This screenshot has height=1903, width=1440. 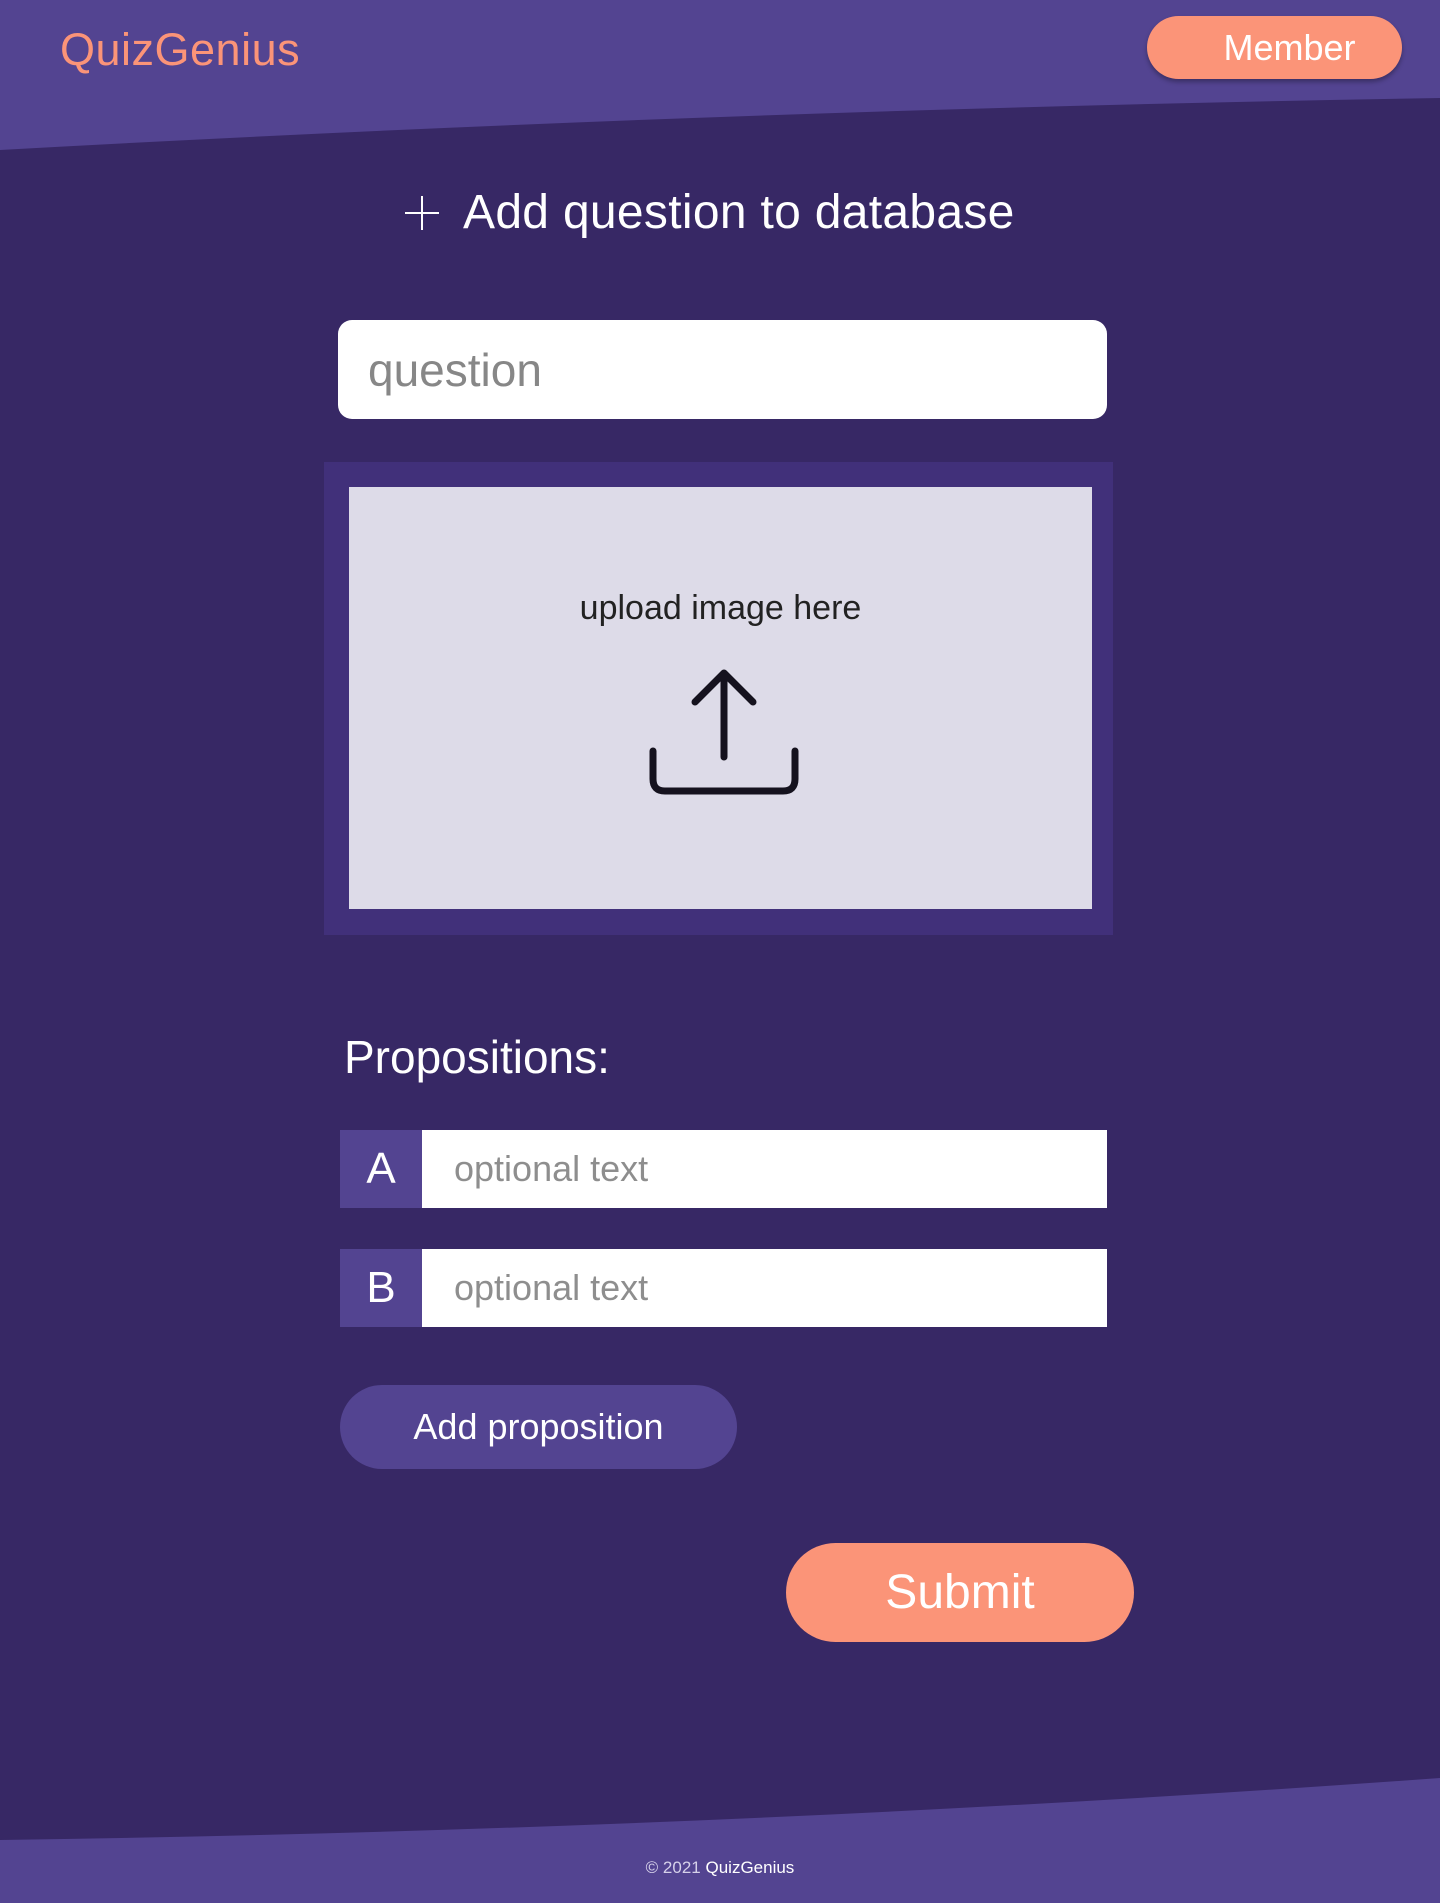 What do you see at coordinates (673, 1867) in the screenshot?
I see `copyright-text: © 2021` at bounding box center [673, 1867].